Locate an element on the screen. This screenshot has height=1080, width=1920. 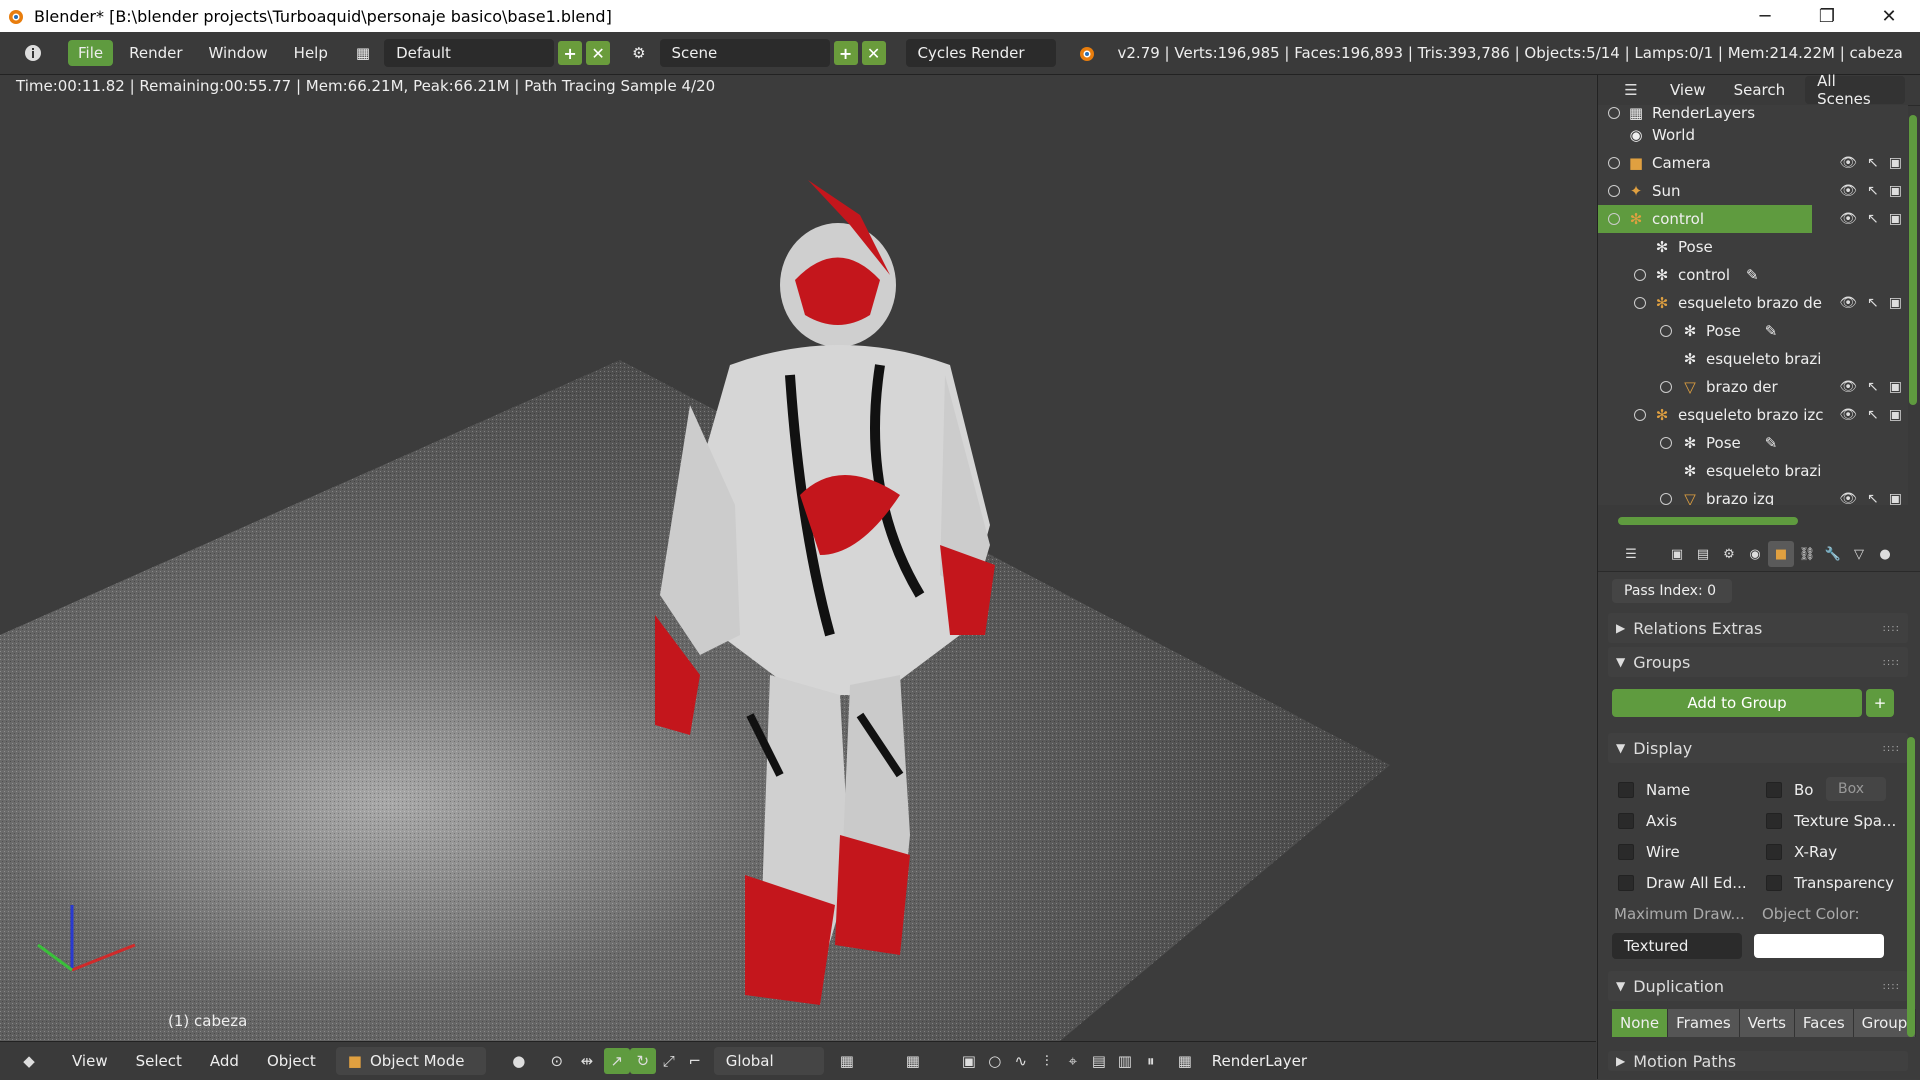
pause-icon: ⏸ is located at coordinates (1151, 1061).